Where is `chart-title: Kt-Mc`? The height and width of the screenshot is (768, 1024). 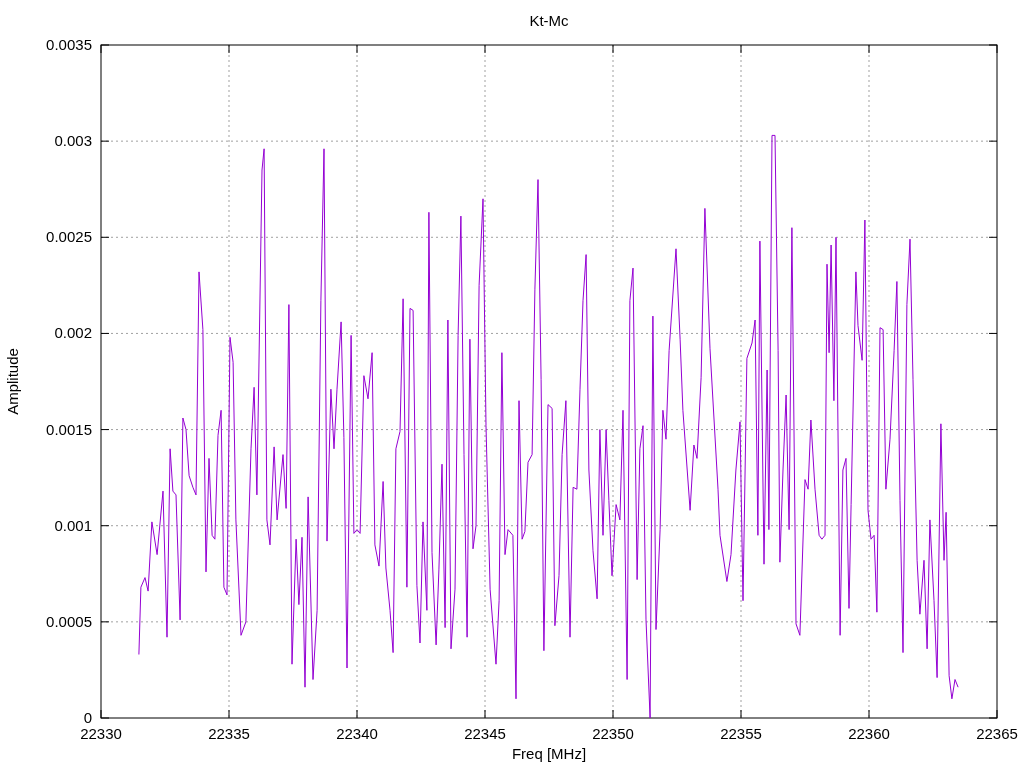
chart-title: Kt-Mc is located at coordinates (549, 20).